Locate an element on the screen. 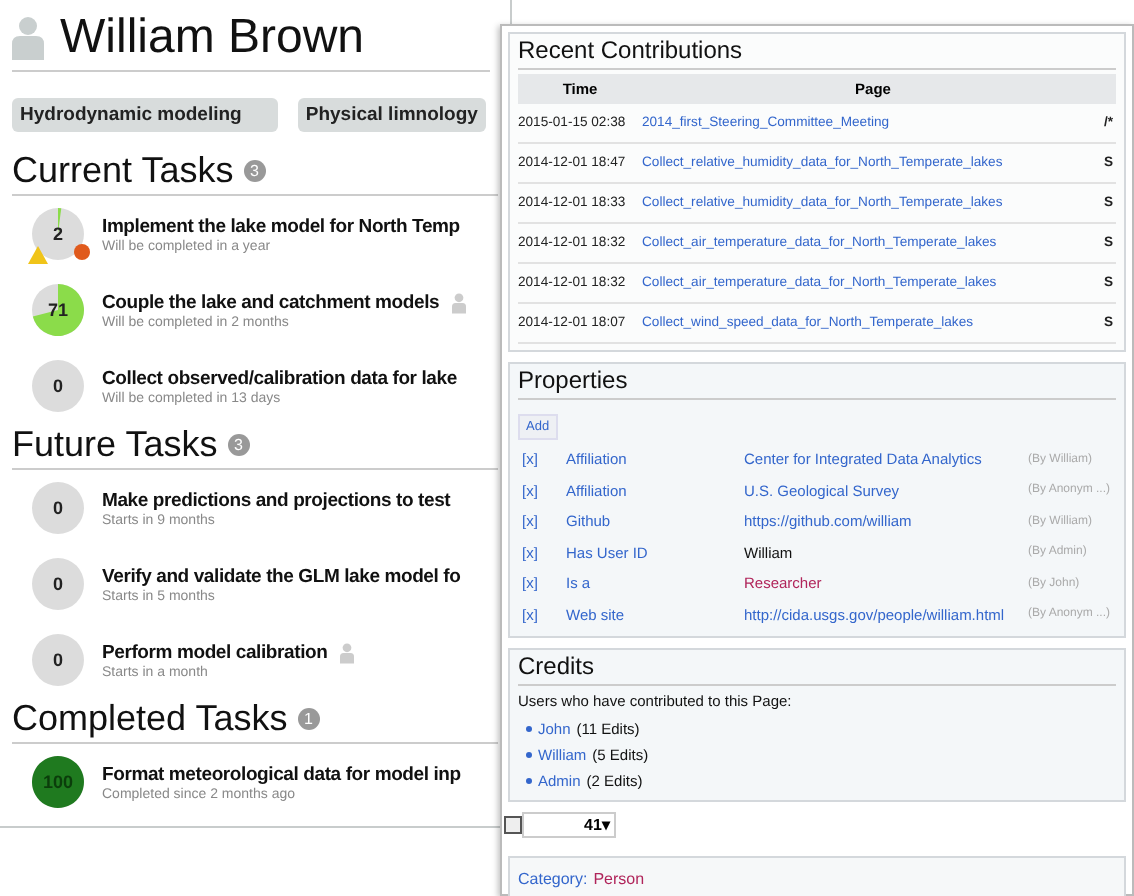 Image resolution: width=1134 pixels, height=896 pixels. task-title: Verify and validate the GLM lake model fo is located at coordinates (281, 576).